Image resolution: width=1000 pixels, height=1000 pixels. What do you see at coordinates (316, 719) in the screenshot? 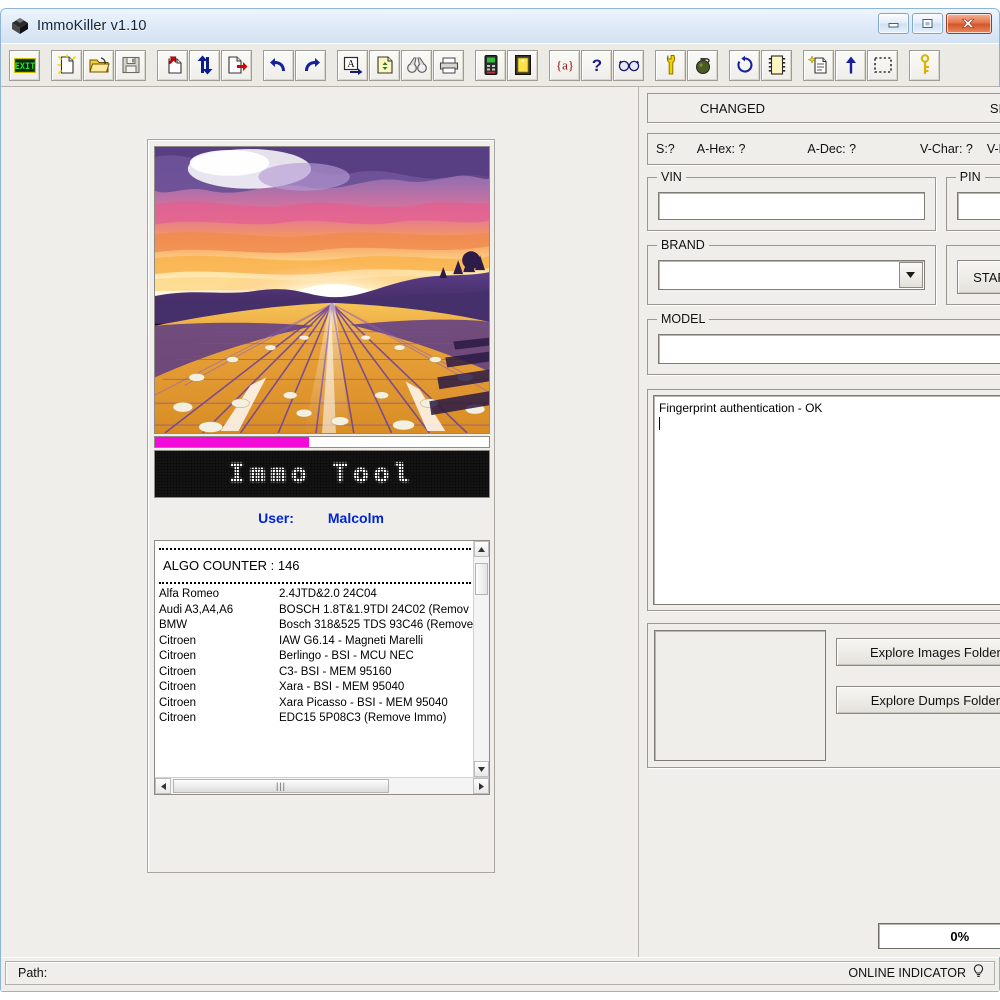
I see `vehicle-row: Citroen EDC15 5P08C3 (Remove Immo)` at bounding box center [316, 719].